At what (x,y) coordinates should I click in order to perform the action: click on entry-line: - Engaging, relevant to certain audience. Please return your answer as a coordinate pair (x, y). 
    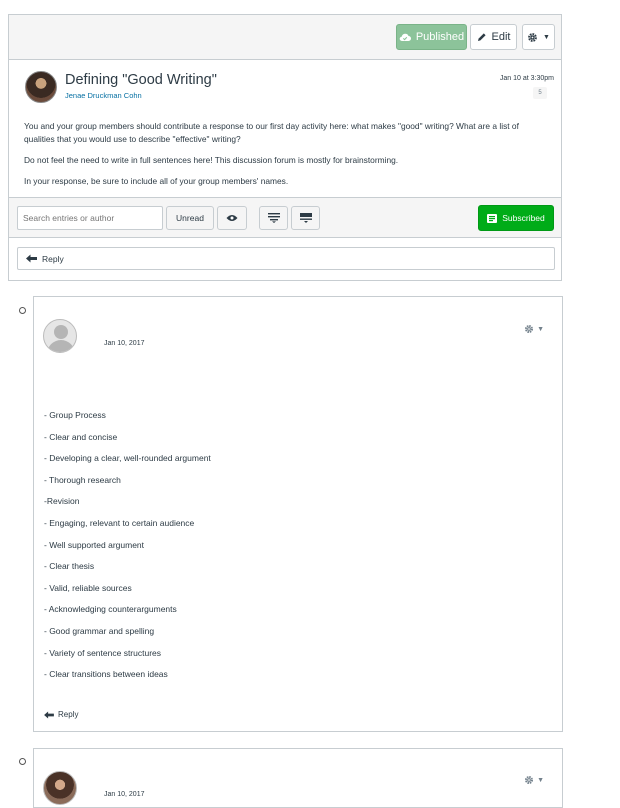
    Looking at the image, I should click on (119, 522).